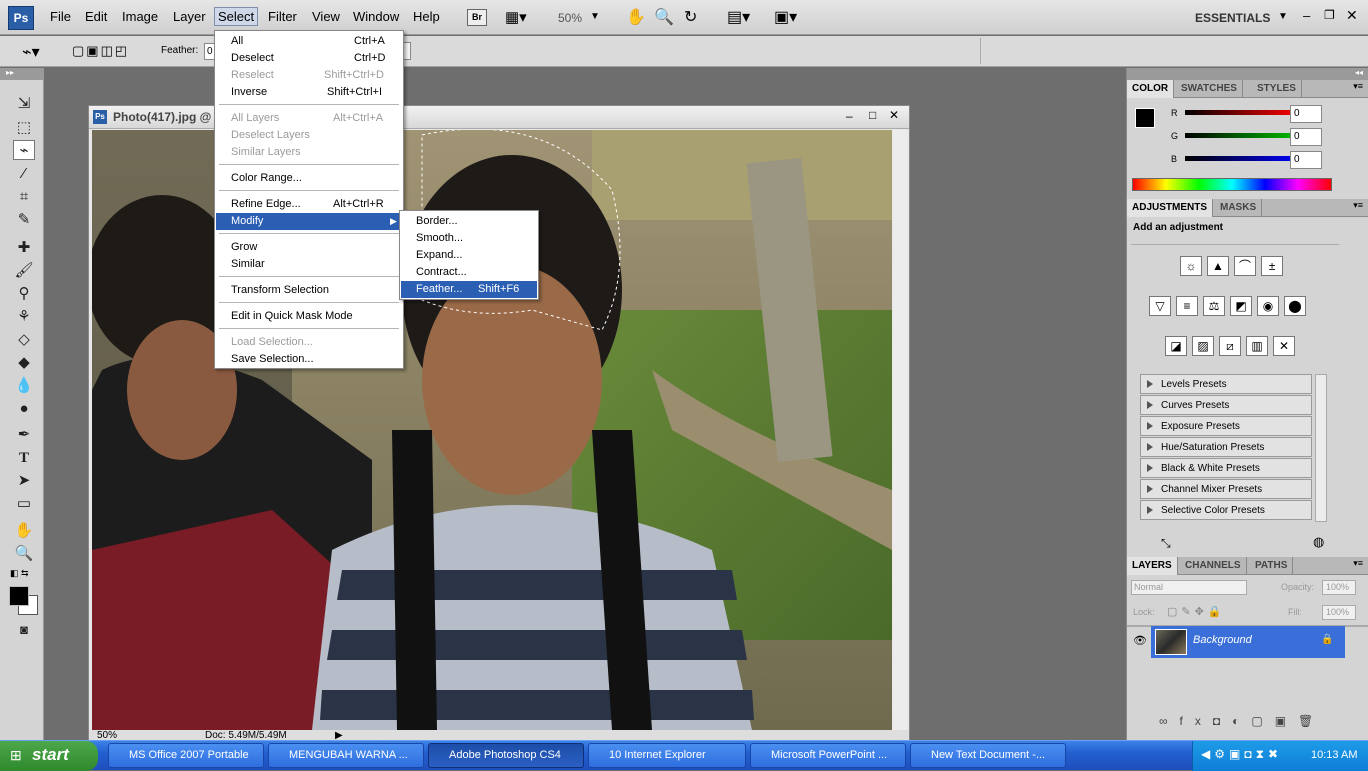 The height and width of the screenshot is (771, 1368). Describe the element at coordinates (1209, 89) in the screenshot. I see `tab-swatches: SWATCHES` at that location.